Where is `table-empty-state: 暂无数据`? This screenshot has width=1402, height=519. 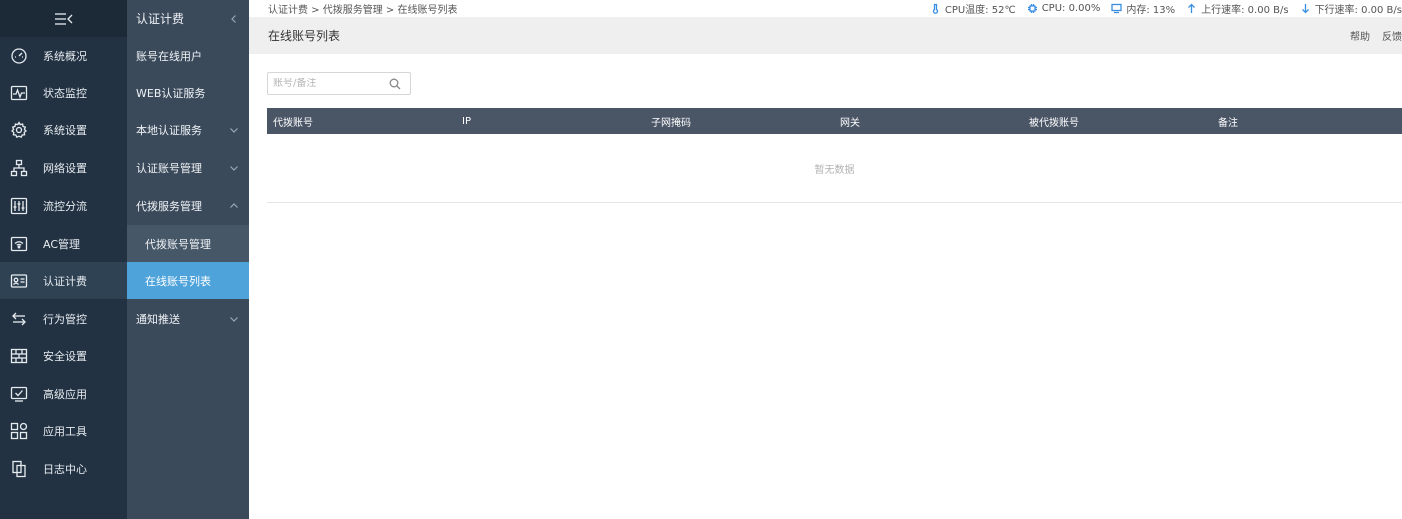
table-empty-state: 暂无数据 is located at coordinates (834, 168).